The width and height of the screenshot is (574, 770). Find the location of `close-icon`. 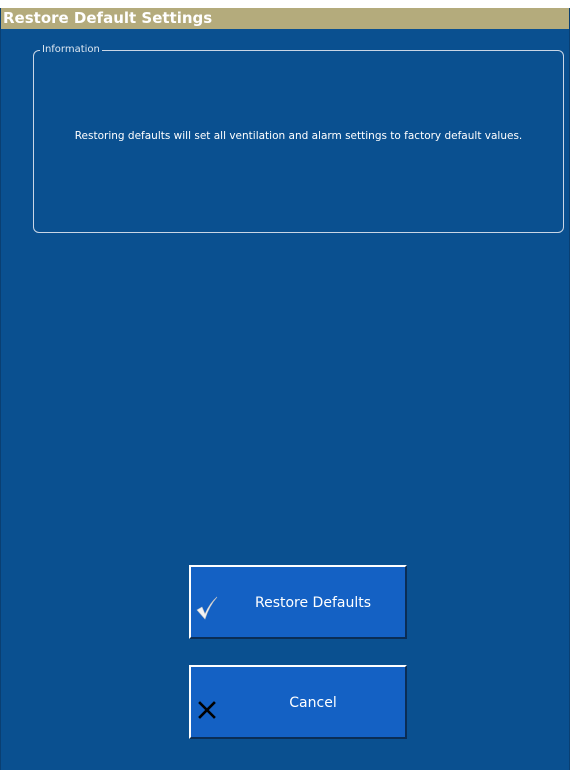

close-icon is located at coordinates (207, 708).